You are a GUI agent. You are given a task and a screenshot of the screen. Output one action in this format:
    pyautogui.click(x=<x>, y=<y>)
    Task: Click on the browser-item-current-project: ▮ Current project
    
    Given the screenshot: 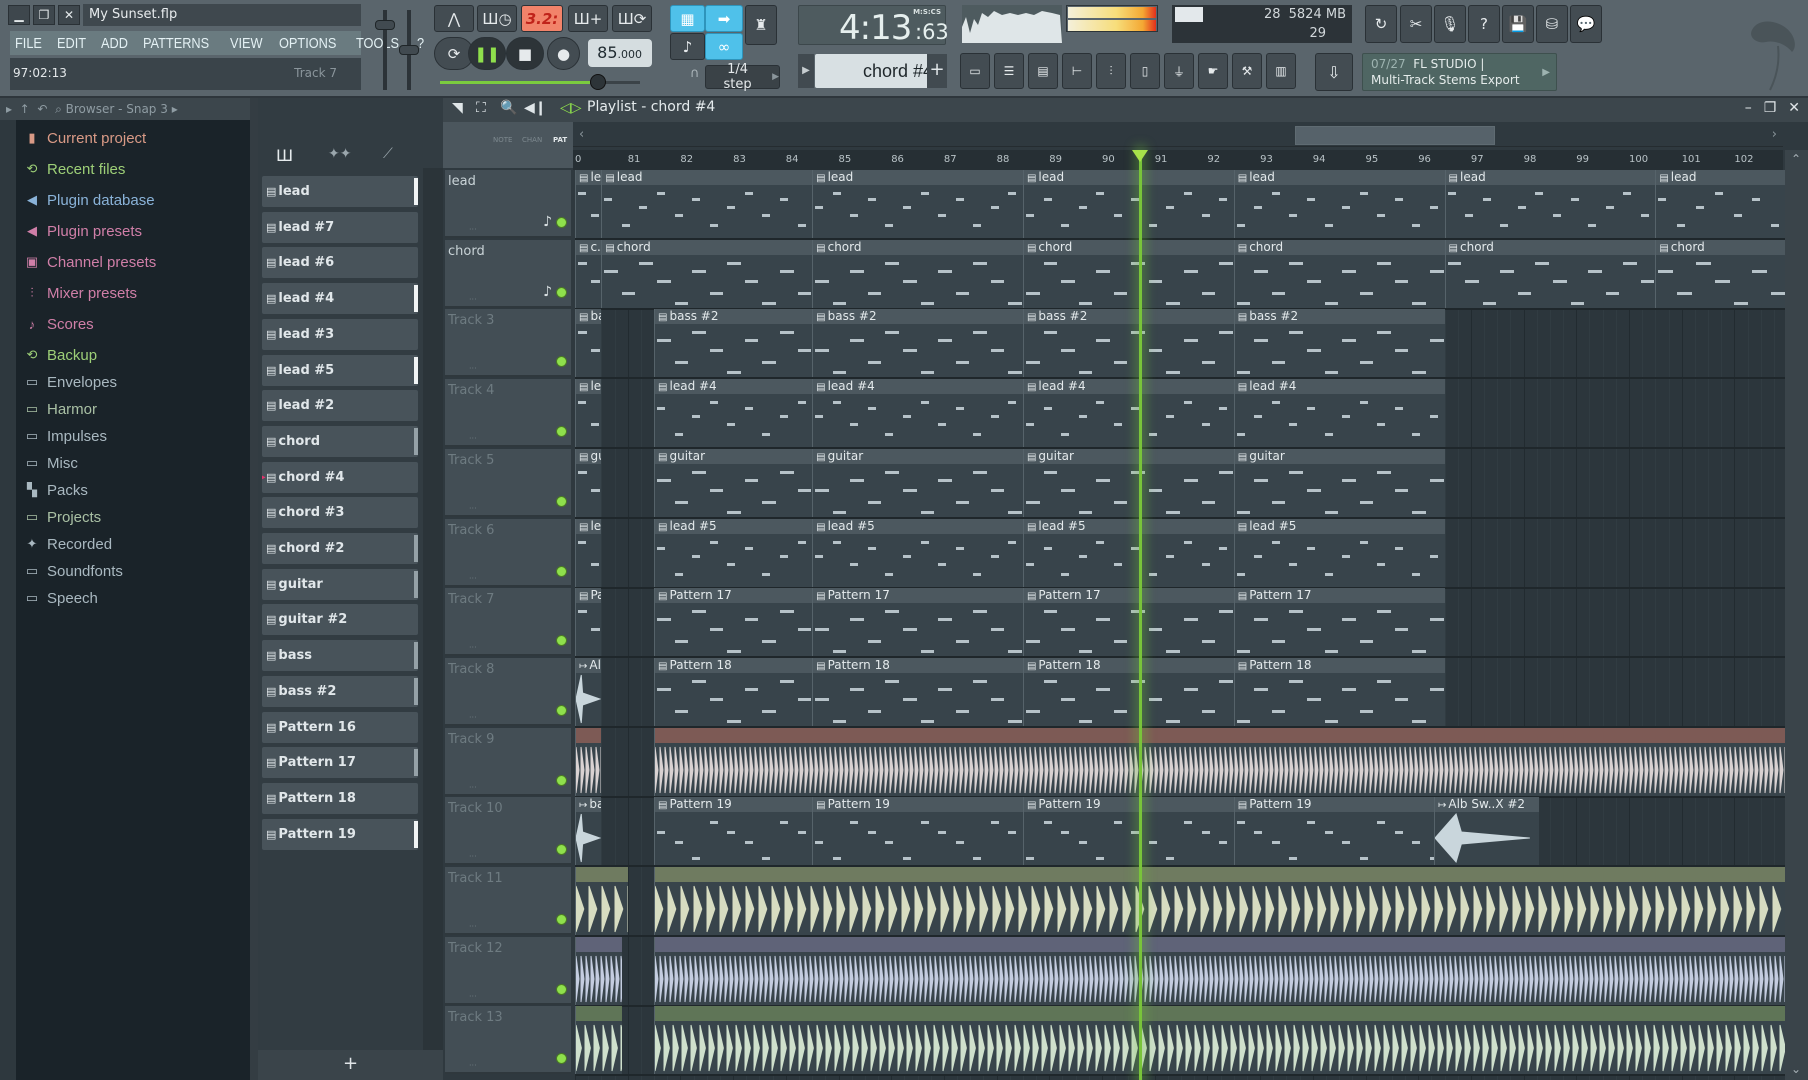 What is the action you would take?
    pyautogui.click(x=84, y=138)
    